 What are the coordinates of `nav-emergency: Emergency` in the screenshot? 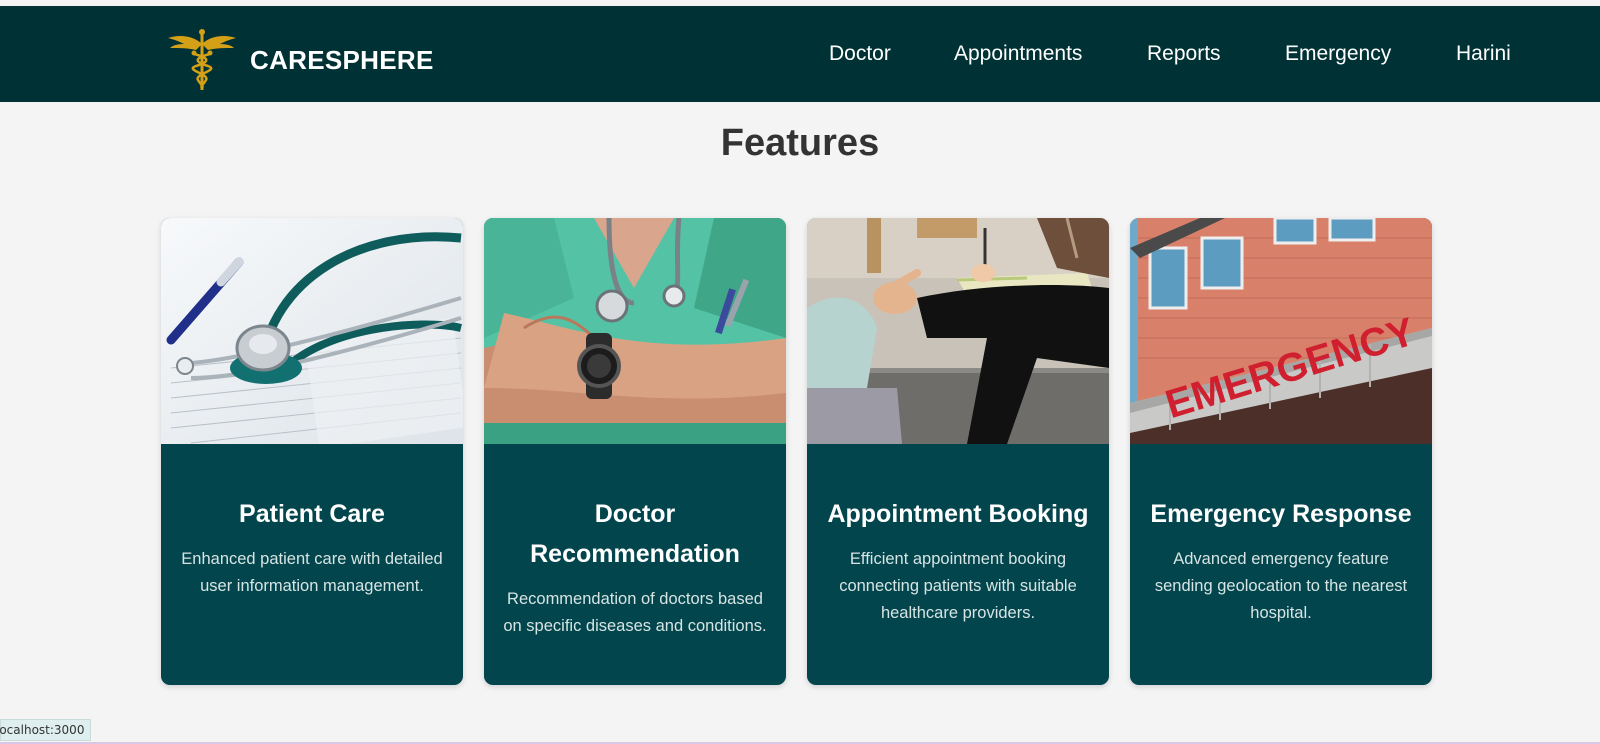 It's located at (1338, 54).